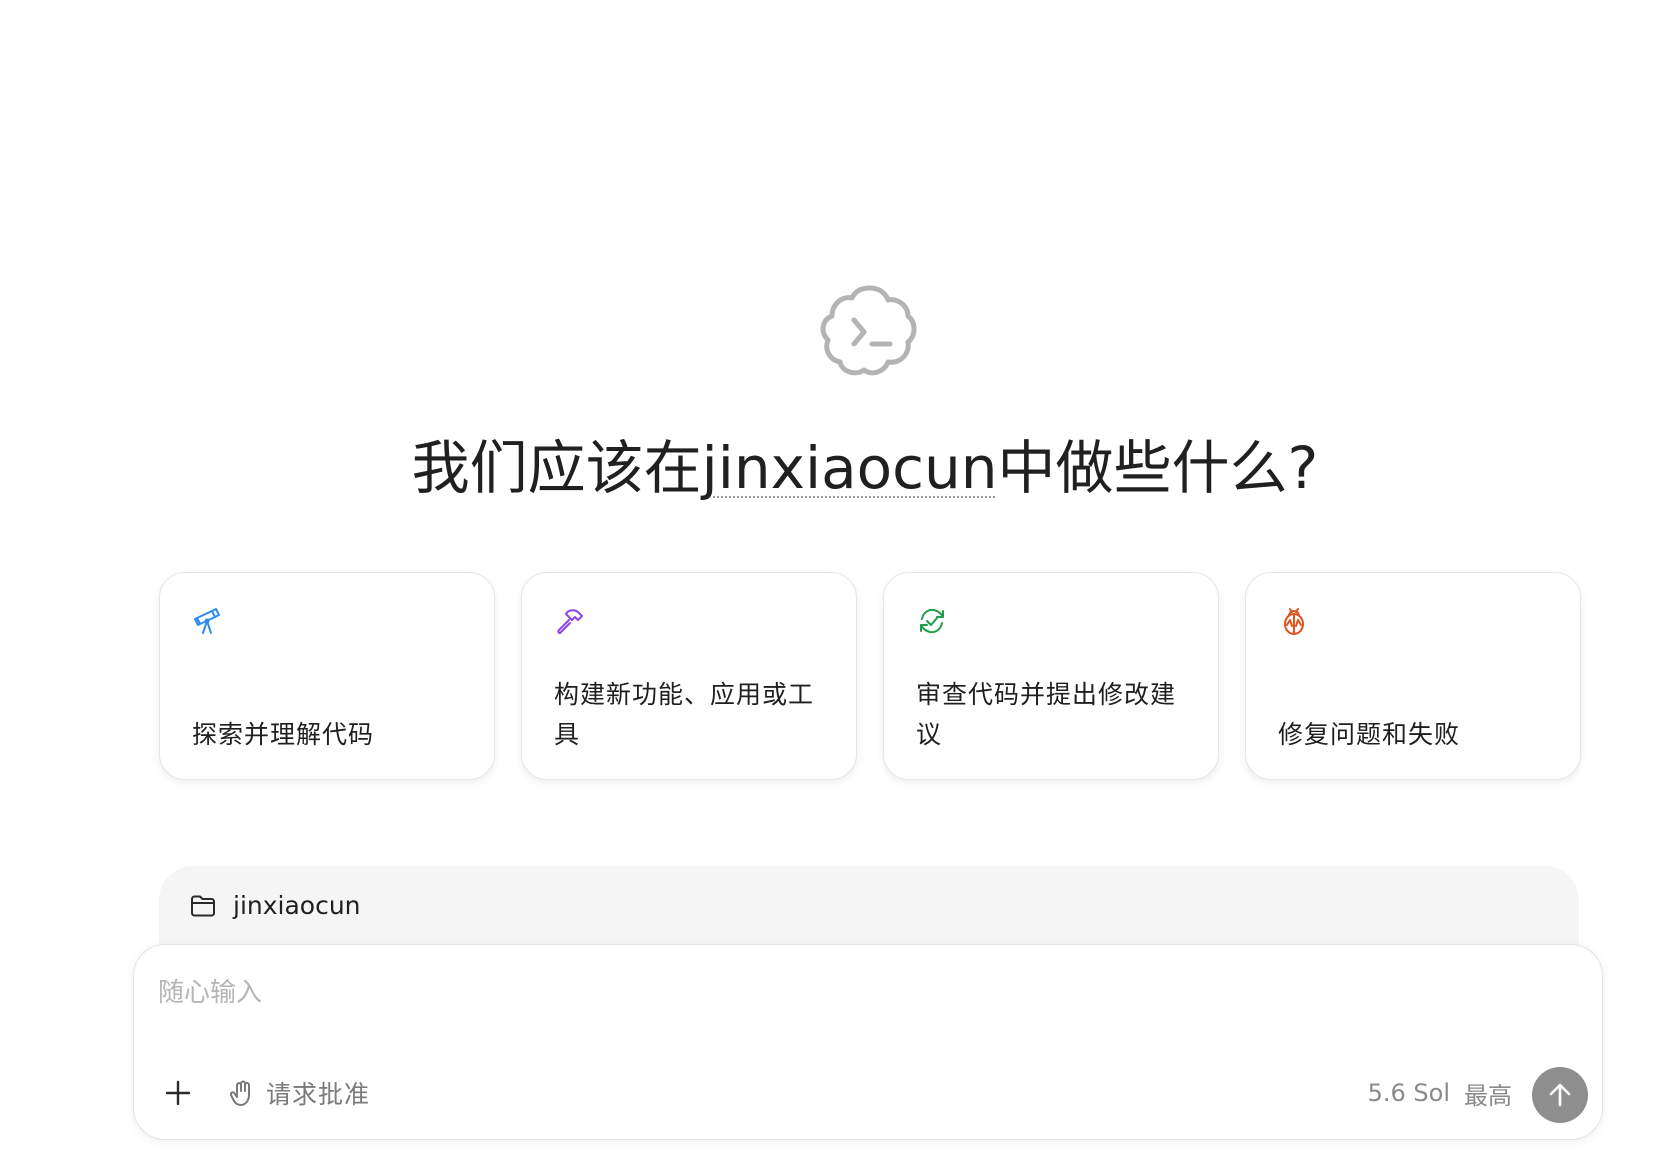 The image size is (1668, 1162). I want to click on terminal-cloud-icon, so click(868, 330).